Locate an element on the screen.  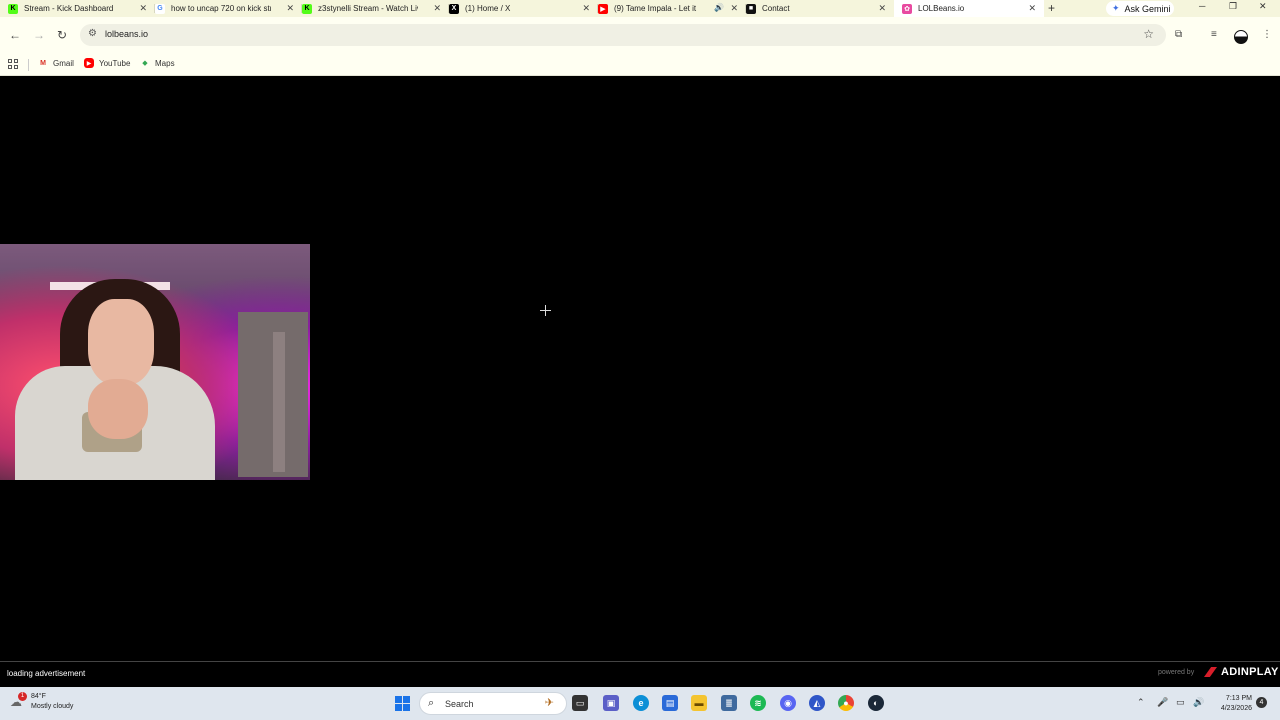
bookmark-gmail: M Gmail is located at coordinates (56, 63).